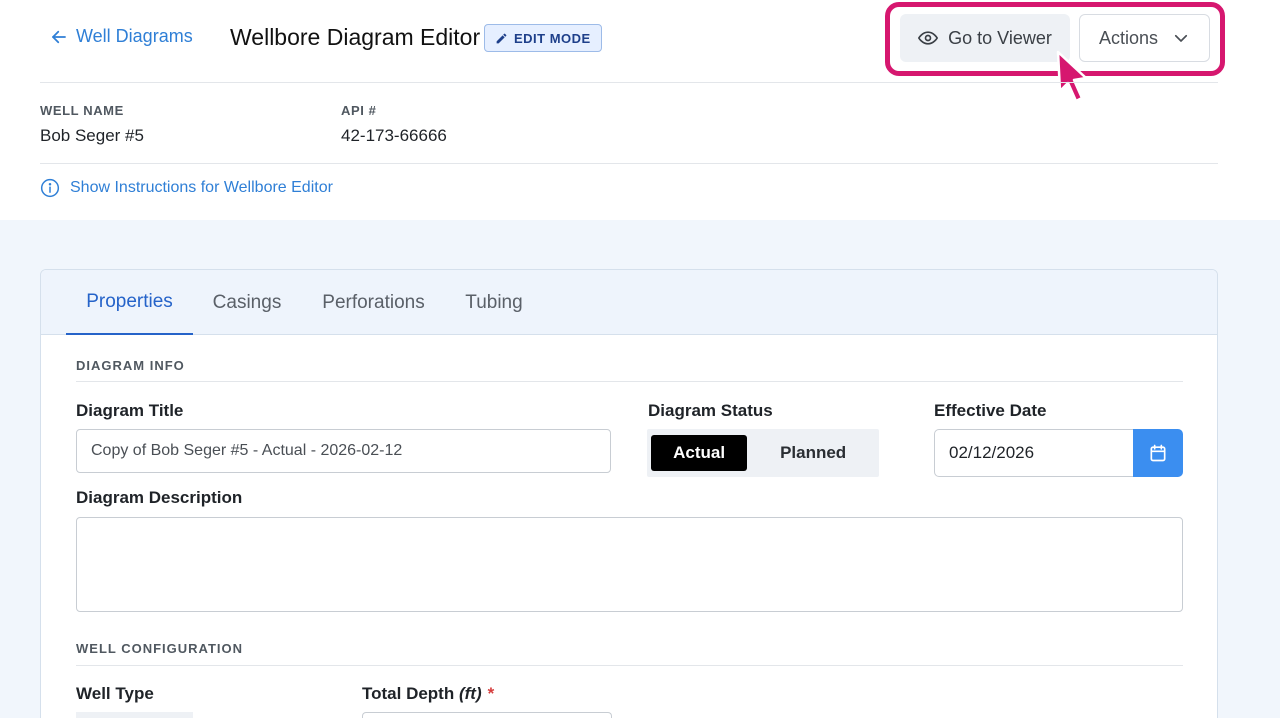 The image size is (1280, 718). Describe the element at coordinates (130, 410) in the screenshot. I see `diagram-title-label: Diagram Title` at that location.